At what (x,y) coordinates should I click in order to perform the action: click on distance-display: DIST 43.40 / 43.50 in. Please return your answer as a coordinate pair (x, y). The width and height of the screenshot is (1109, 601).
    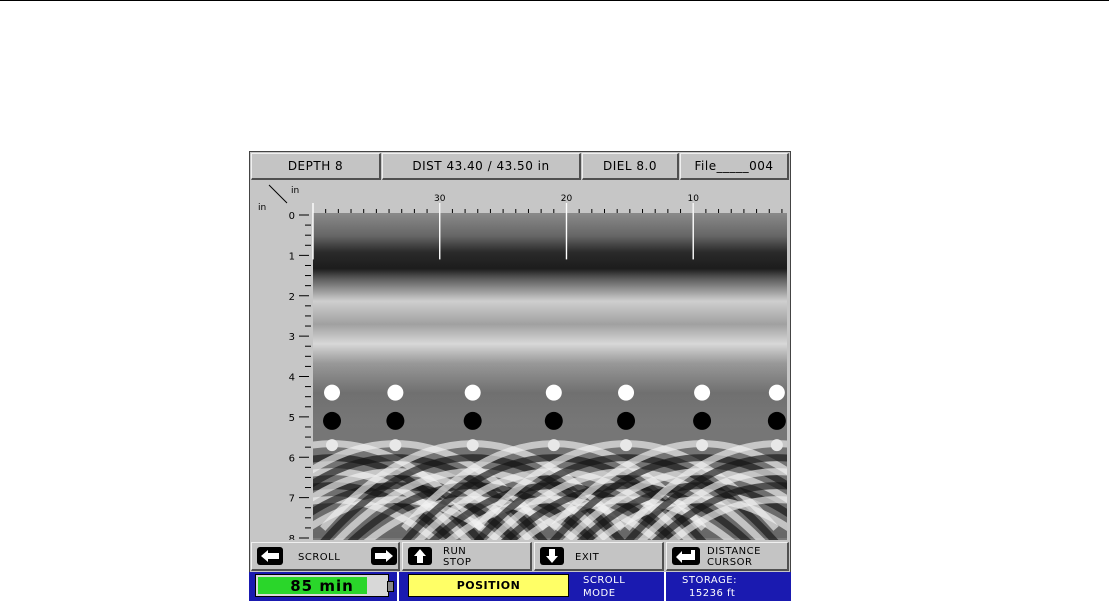
    Looking at the image, I should click on (481, 166).